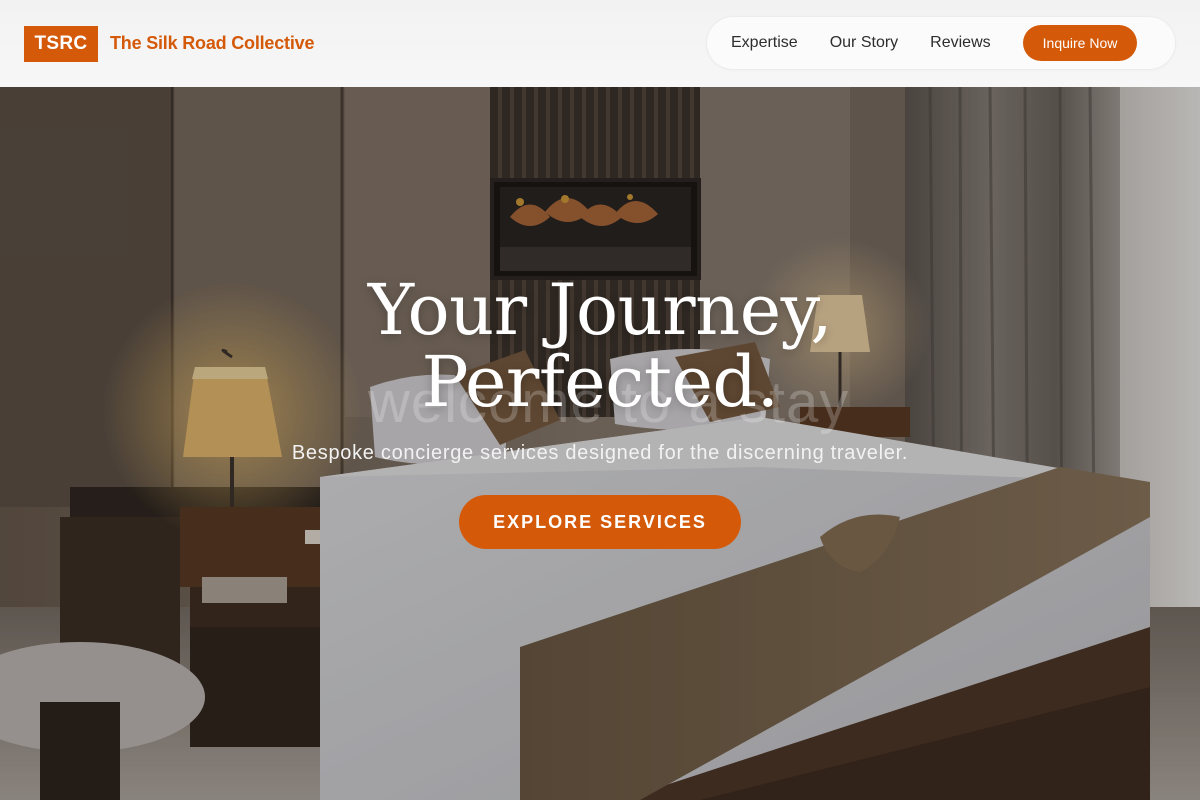  What do you see at coordinates (1080, 43) in the screenshot?
I see `inquire-now-button: Inquire Now` at bounding box center [1080, 43].